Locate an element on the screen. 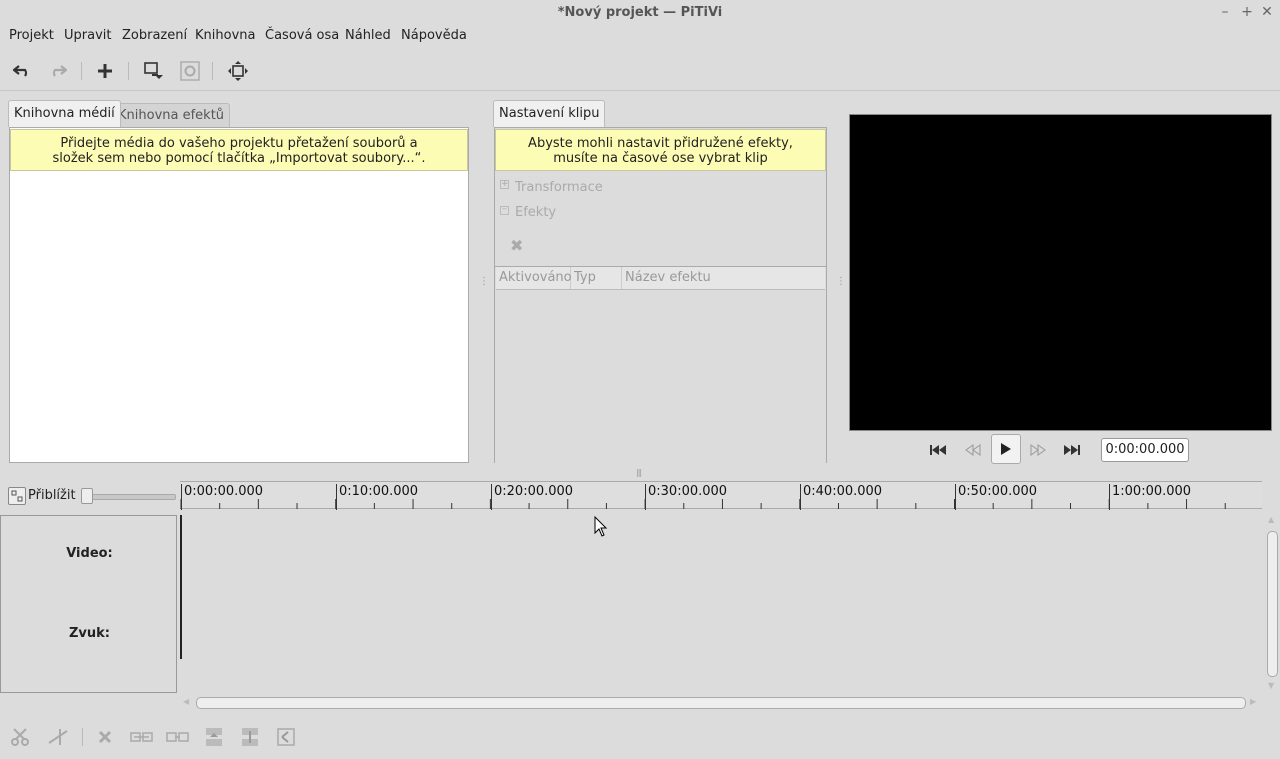 This screenshot has height=759, width=1280. main-toolbar is located at coordinates (640, 71).